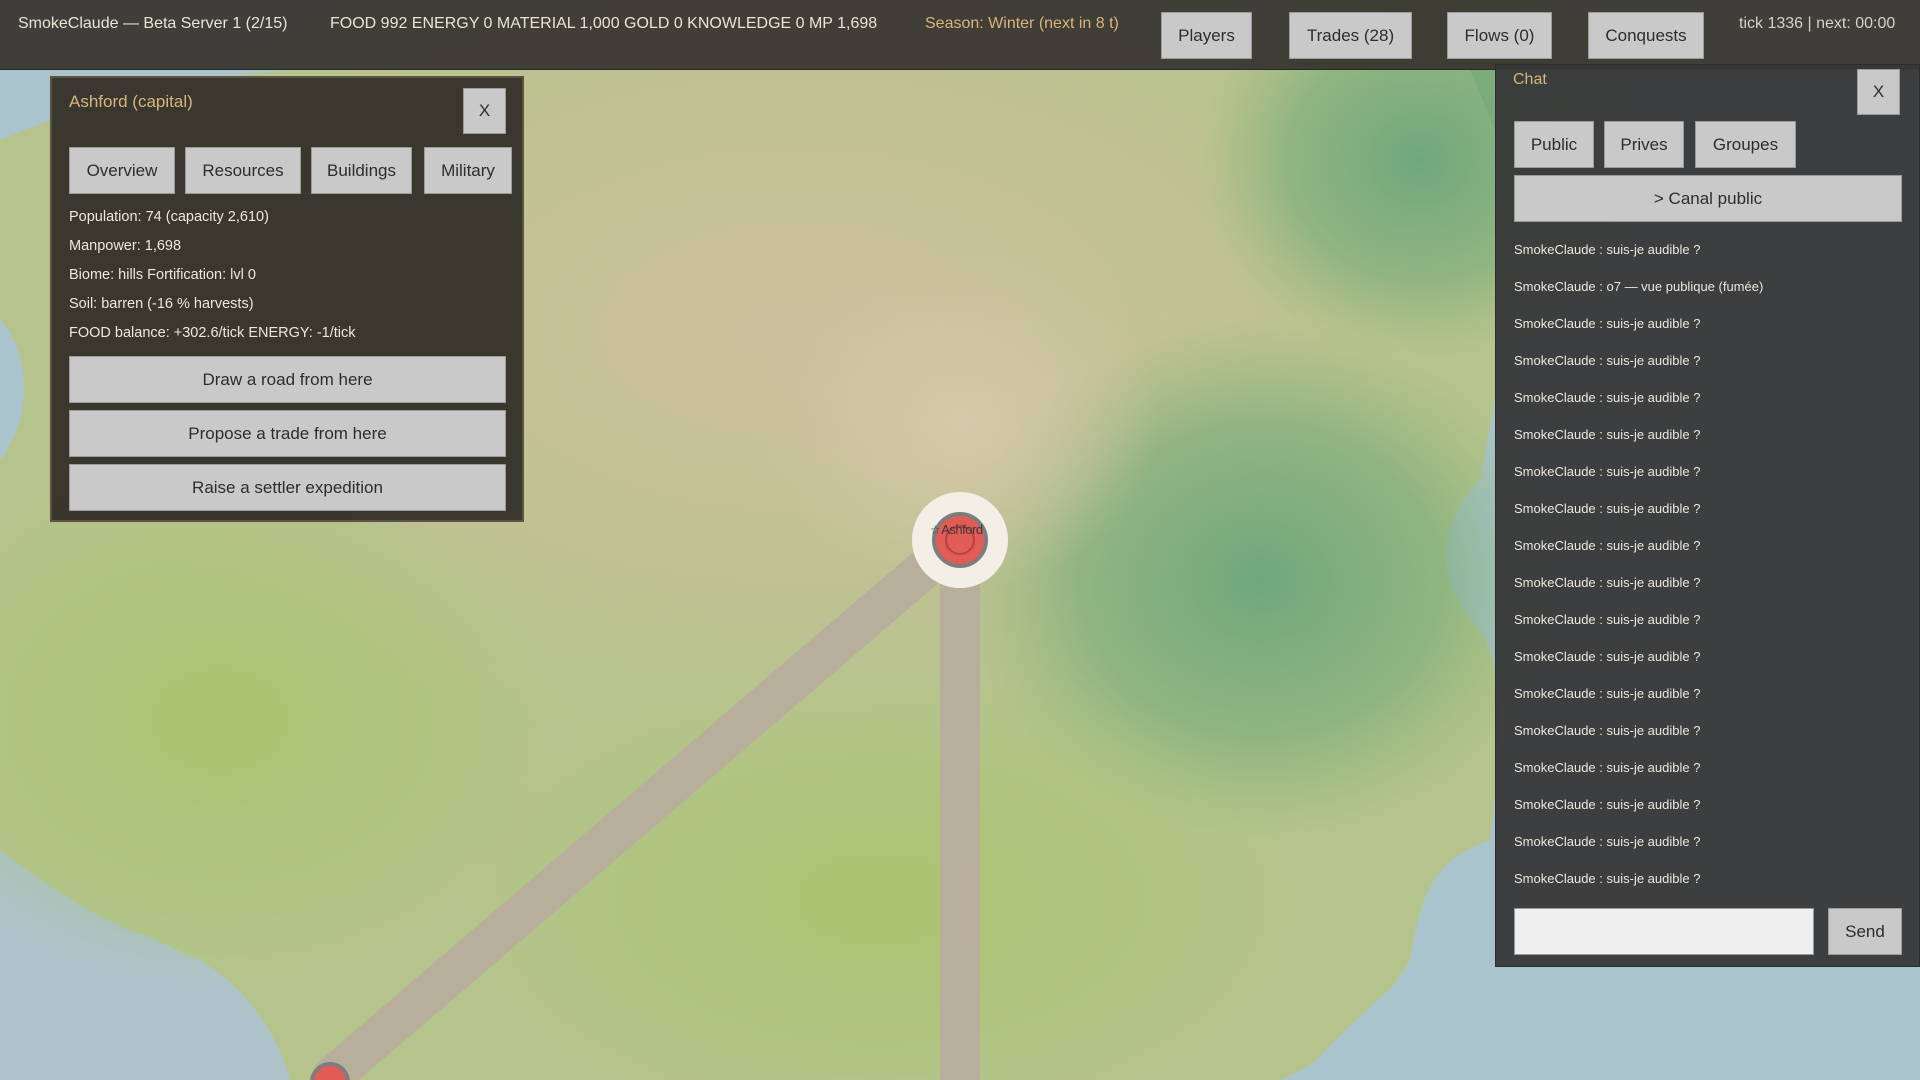 This screenshot has height=1080, width=1920. What do you see at coordinates (287, 433) in the screenshot?
I see `propose-trade-button: Propose a trade from here` at bounding box center [287, 433].